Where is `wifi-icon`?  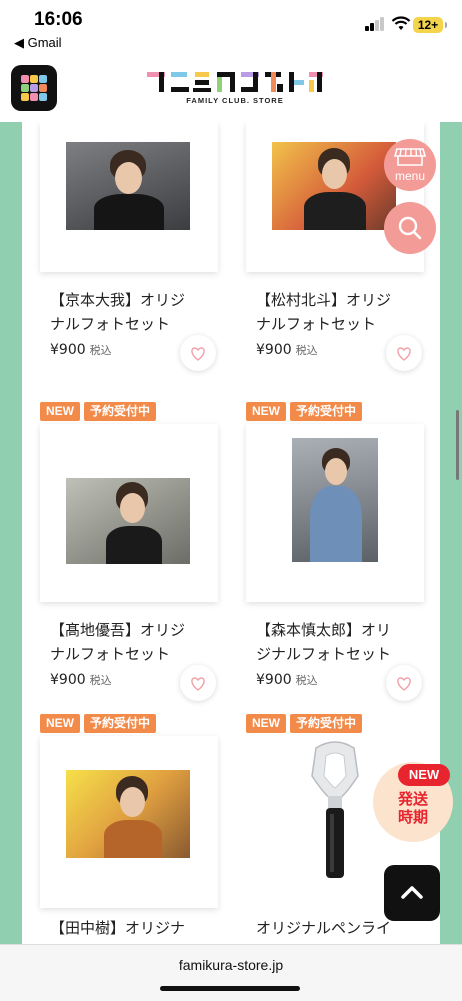 wifi-icon is located at coordinates (401, 23).